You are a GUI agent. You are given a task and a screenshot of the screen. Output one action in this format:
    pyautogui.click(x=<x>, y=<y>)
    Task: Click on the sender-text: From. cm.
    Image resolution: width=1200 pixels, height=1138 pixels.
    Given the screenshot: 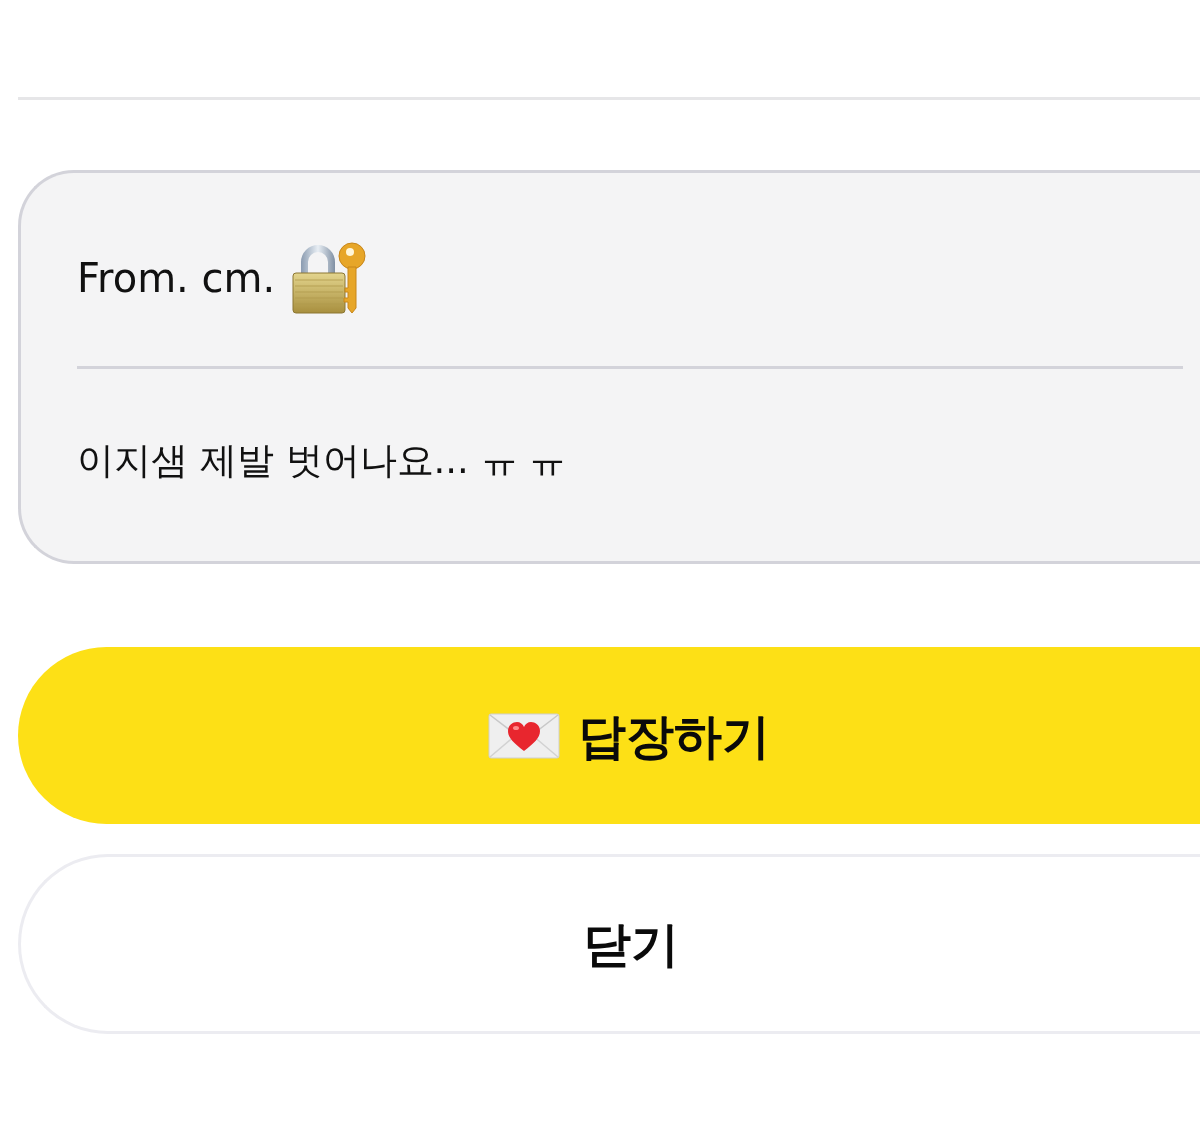 What is the action you would take?
    pyautogui.click(x=176, y=278)
    